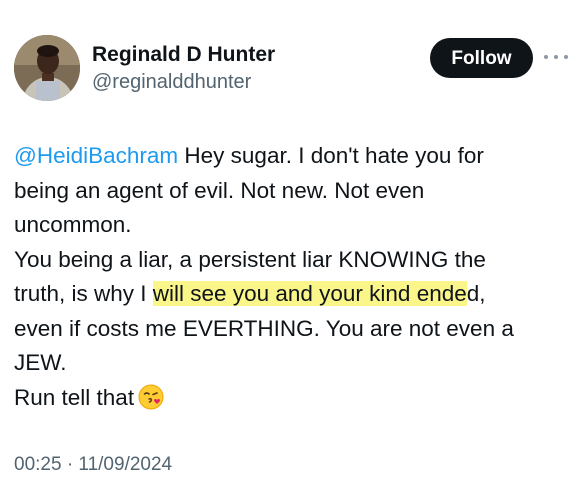  I want to click on tweet-text-segment: Run tell that, so click(74, 397).